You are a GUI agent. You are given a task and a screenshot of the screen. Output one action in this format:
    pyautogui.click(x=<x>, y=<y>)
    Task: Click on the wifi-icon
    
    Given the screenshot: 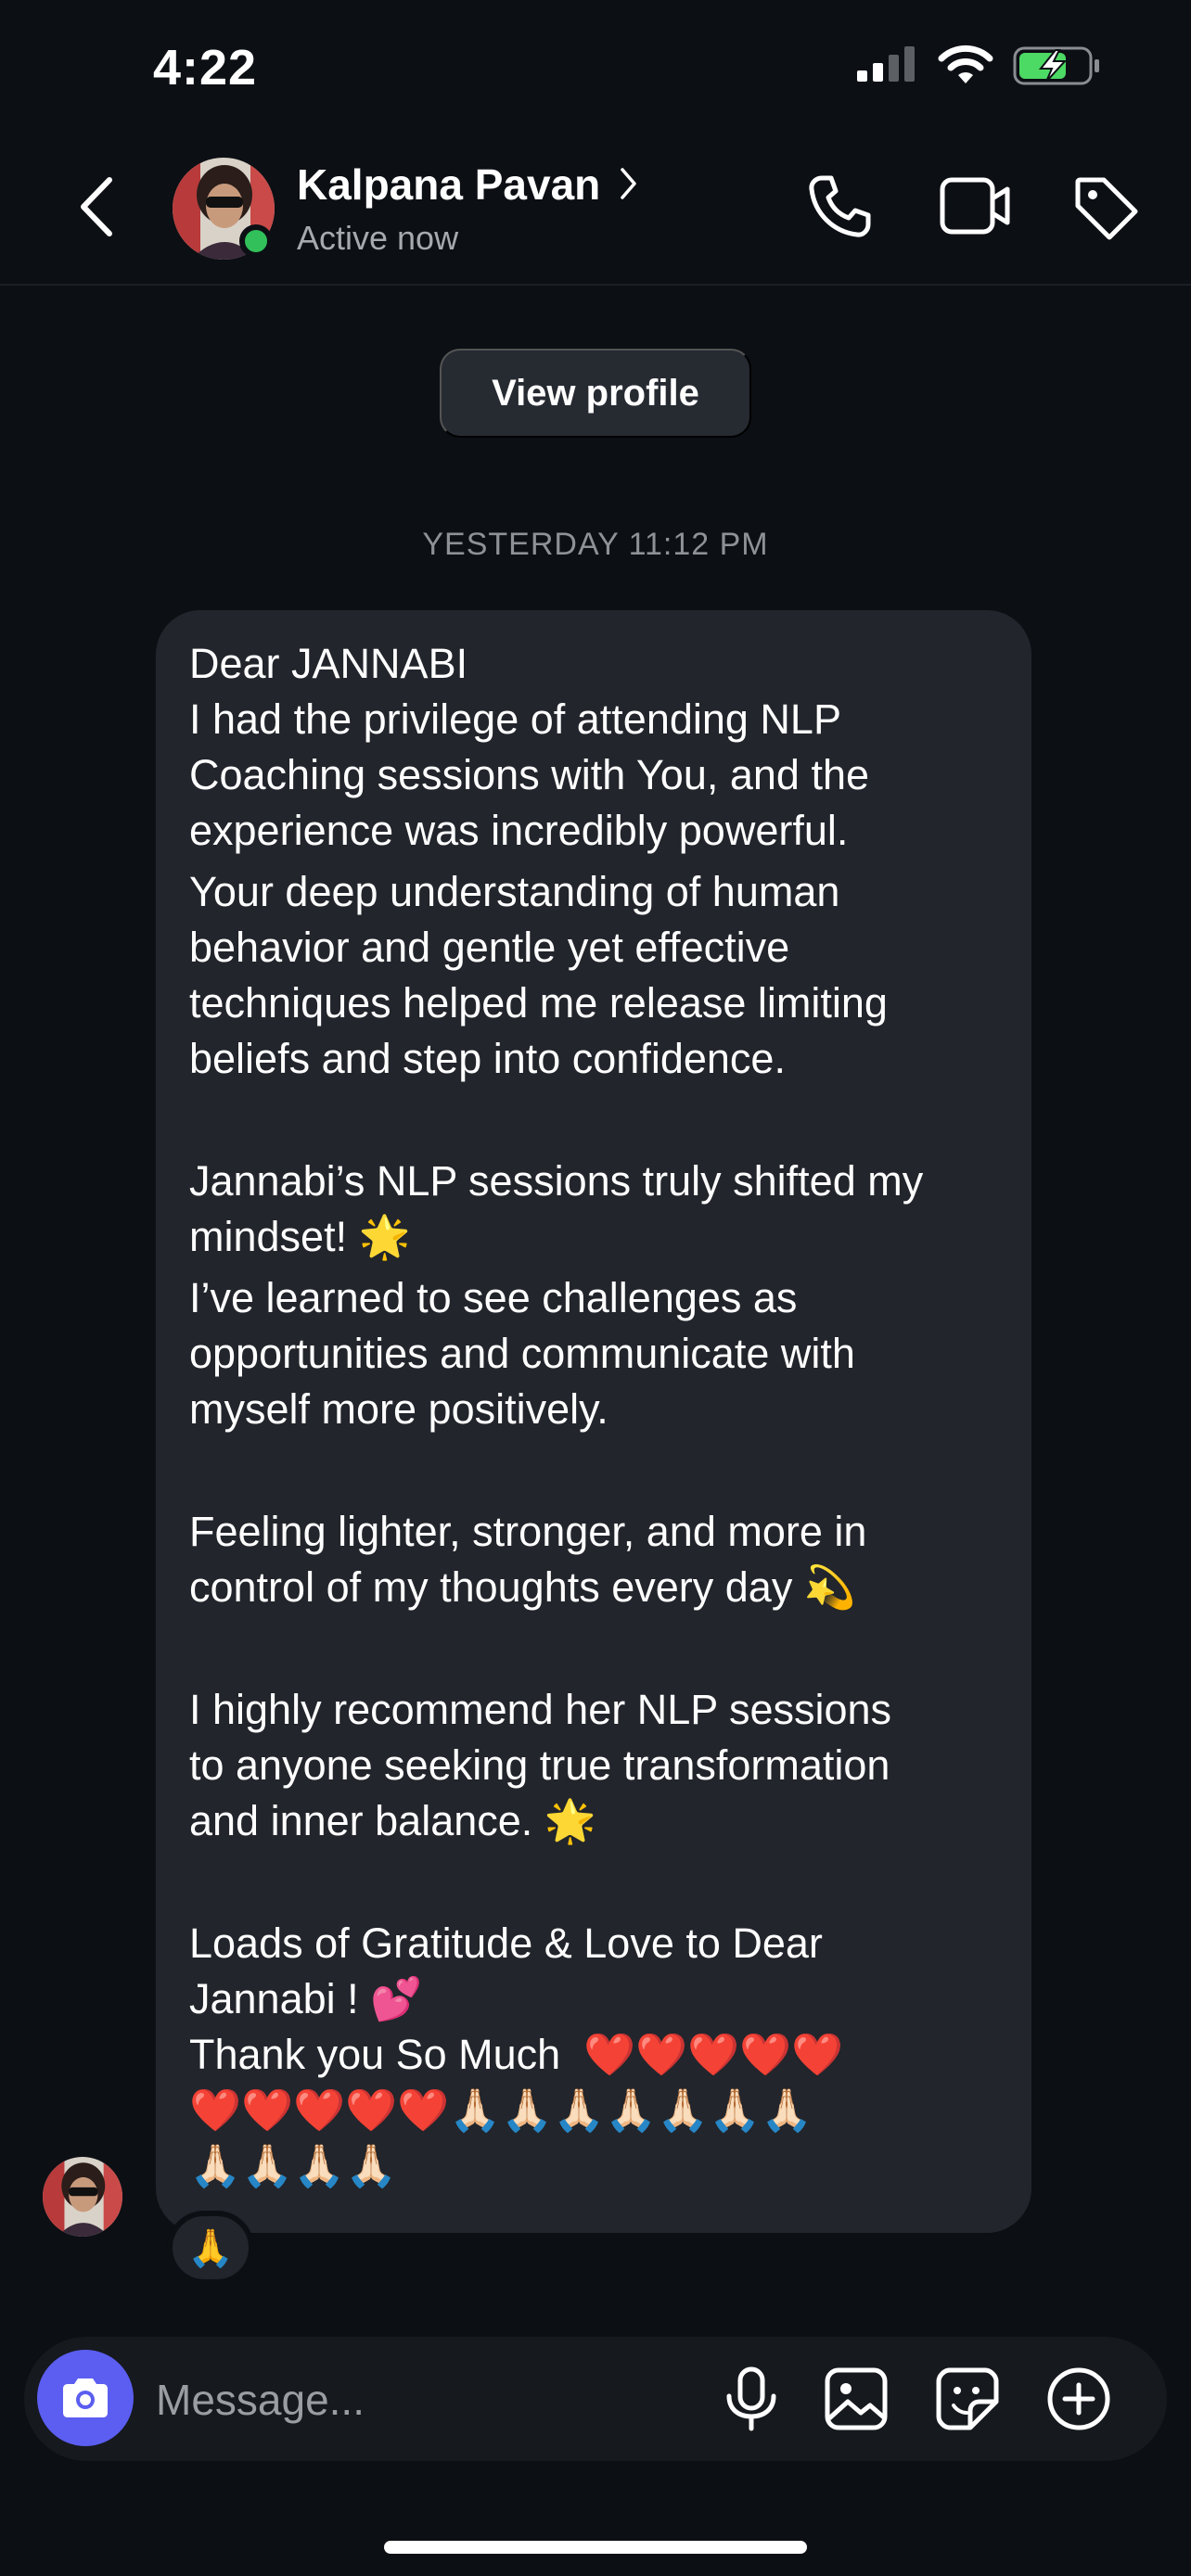 What is the action you would take?
    pyautogui.click(x=966, y=65)
    